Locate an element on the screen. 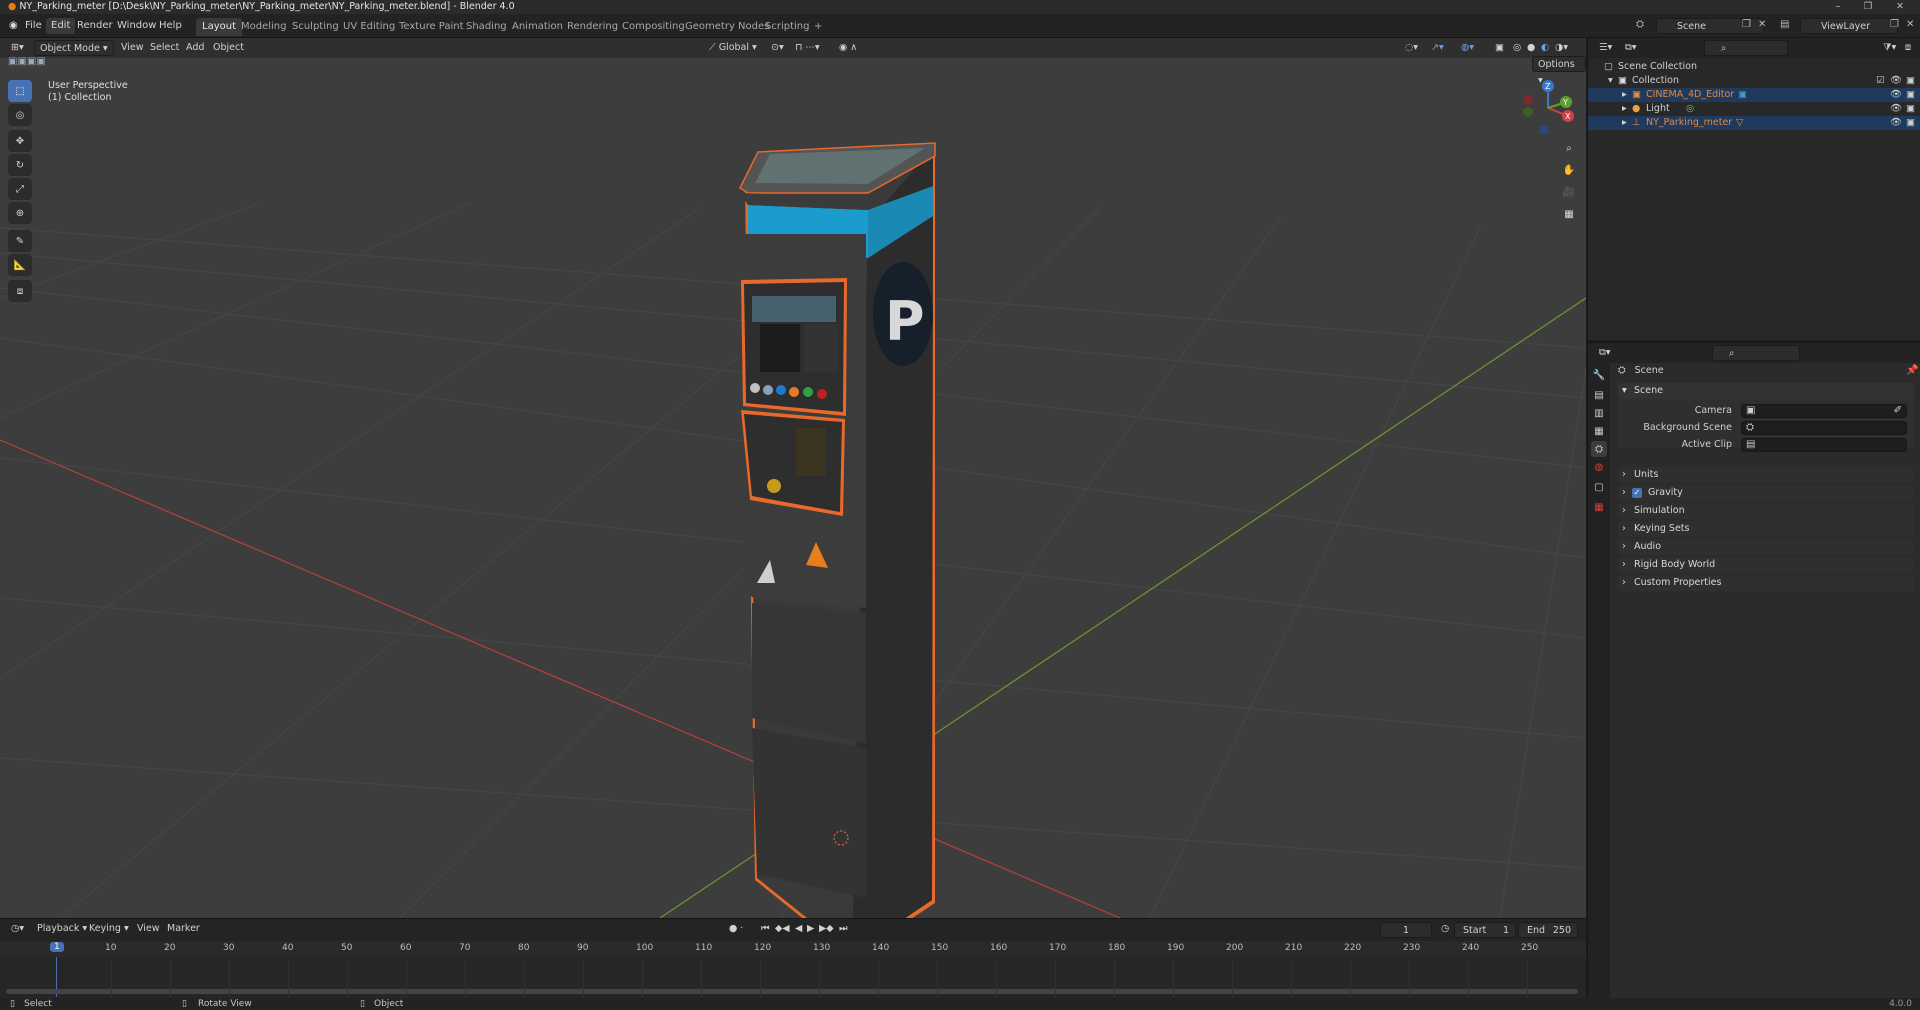 The width and height of the screenshot is (1920, 1010). remove-scene-icon: ✕ is located at coordinates (1762, 24).